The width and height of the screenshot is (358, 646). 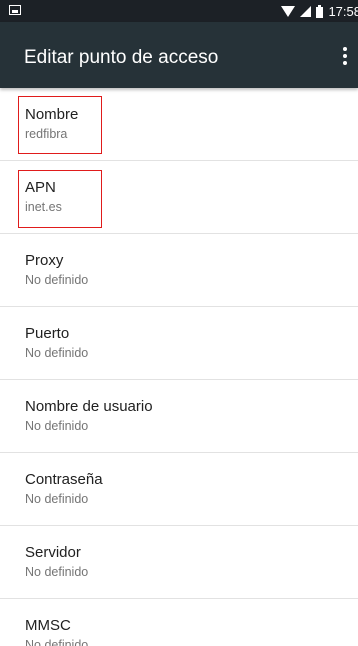 I want to click on setting-item-mmsc: MMSC No definido, so click(x=179, y=622).